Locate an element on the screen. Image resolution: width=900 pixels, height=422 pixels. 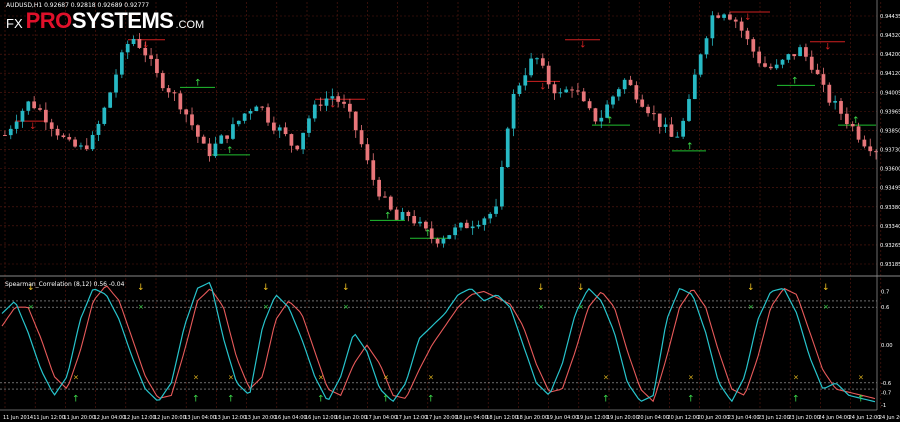
time-tick-label: 23 Jun 20:00 is located at coordinates (804, 418).